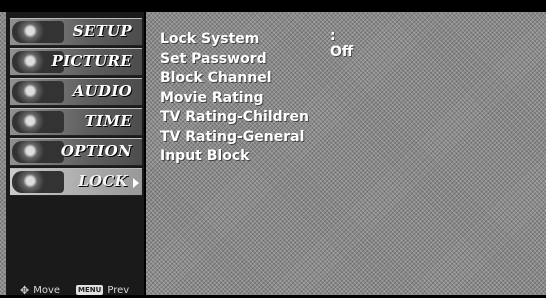 This screenshot has height=298, width=546. What do you see at coordinates (38, 92) in the screenshot?
I see `audio-icon` at bounding box center [38, 92].